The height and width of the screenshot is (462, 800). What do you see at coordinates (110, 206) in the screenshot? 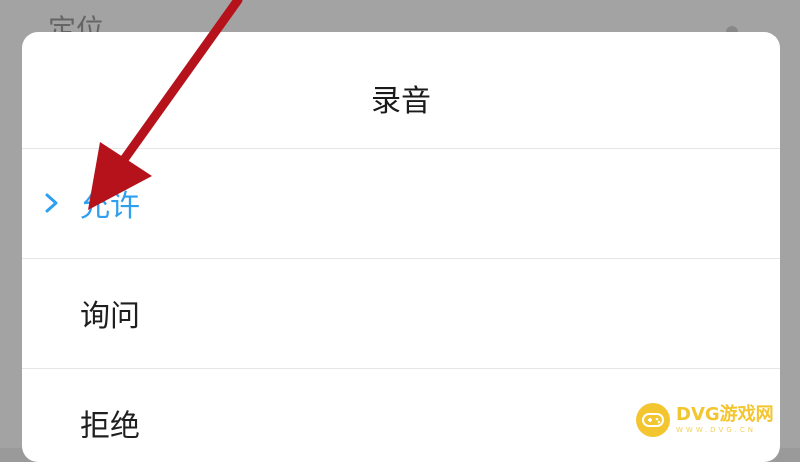
I see `option-label: 允许` at bounding box center [110, 206].